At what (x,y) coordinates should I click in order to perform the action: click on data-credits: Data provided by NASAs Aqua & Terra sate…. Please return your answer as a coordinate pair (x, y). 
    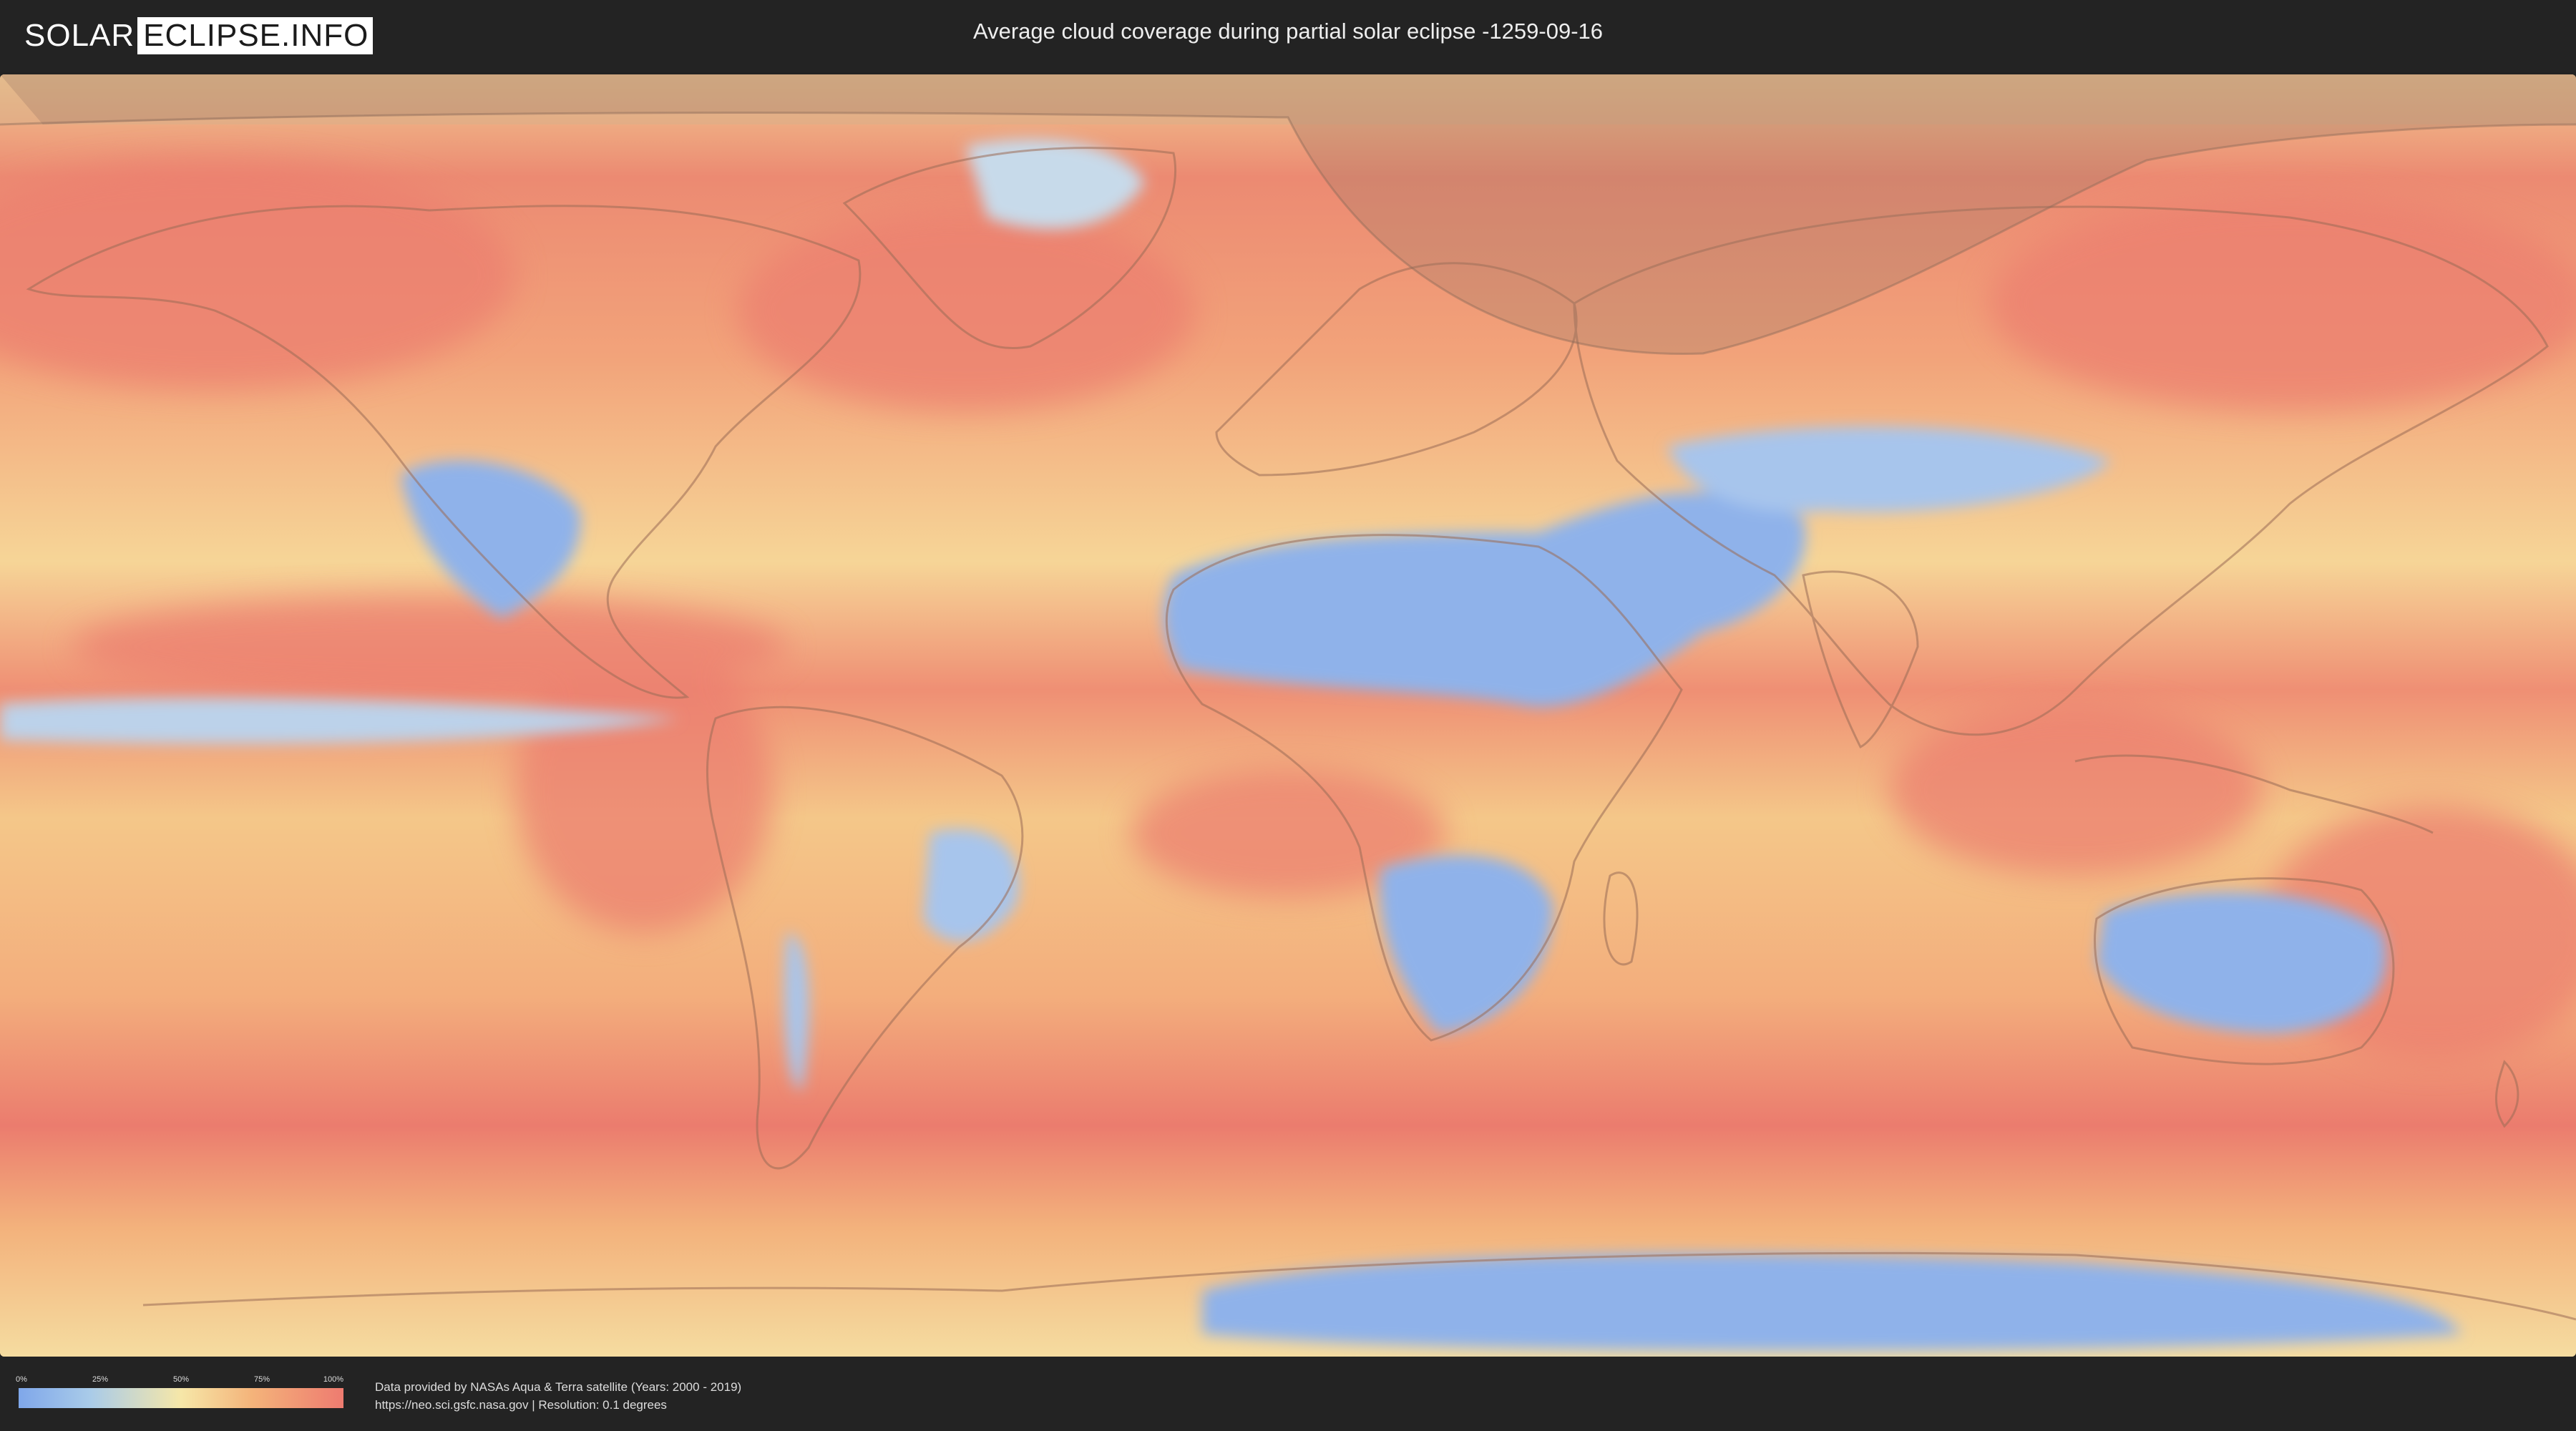
    Looking at the image, I should click on (558, 1396).